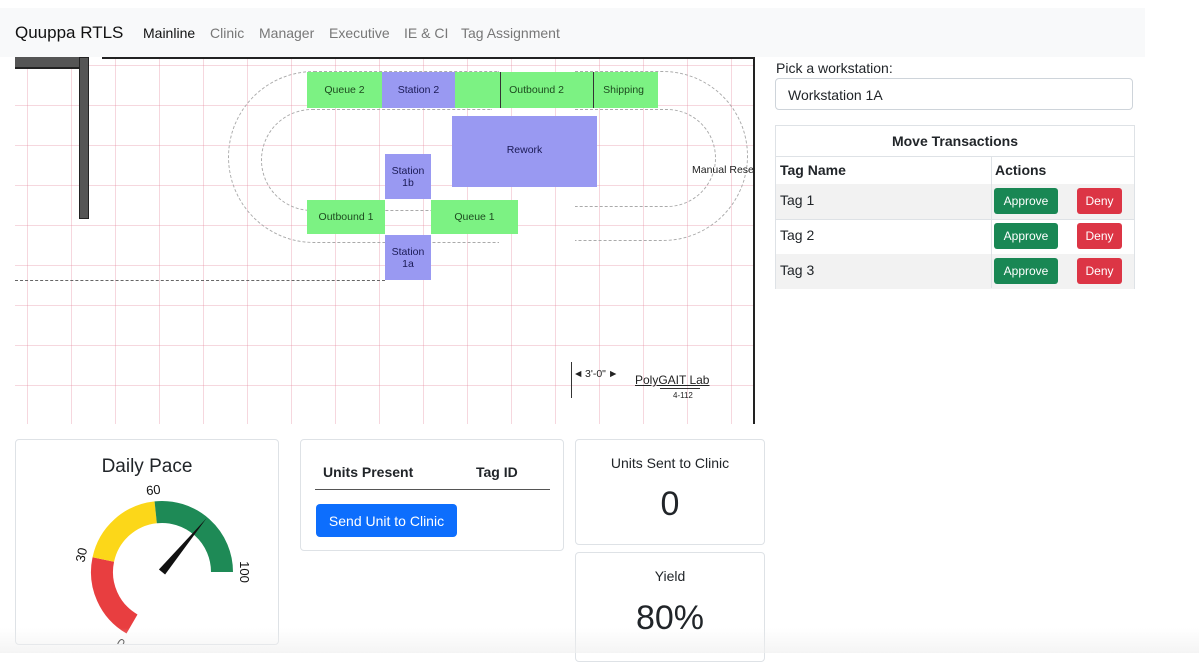 Image resolution: width=1199 pixels, height=662 pixels. I want to click on gauge-tick-label: 30, so click(81, 554).